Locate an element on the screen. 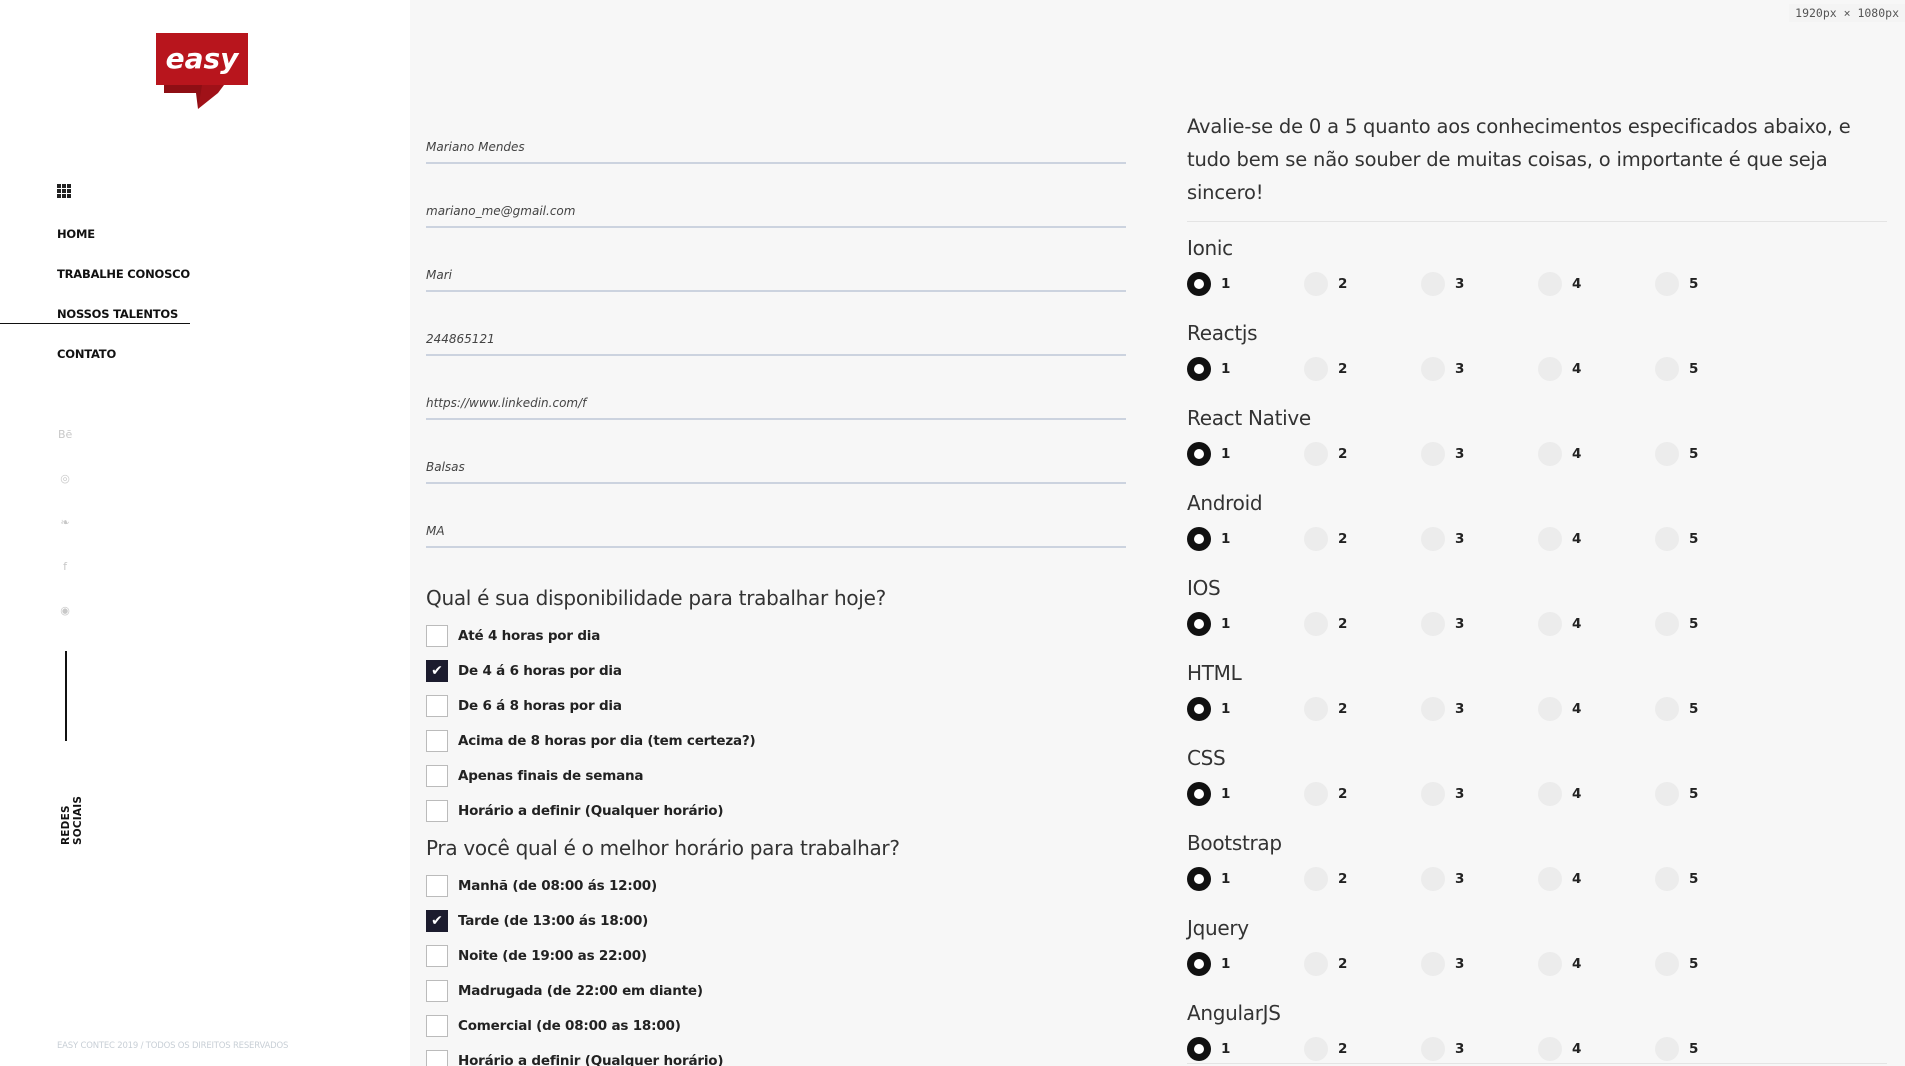  nav-nossos-talentos: NOSSOS TALENTOS is located at coordinates (123, 314).